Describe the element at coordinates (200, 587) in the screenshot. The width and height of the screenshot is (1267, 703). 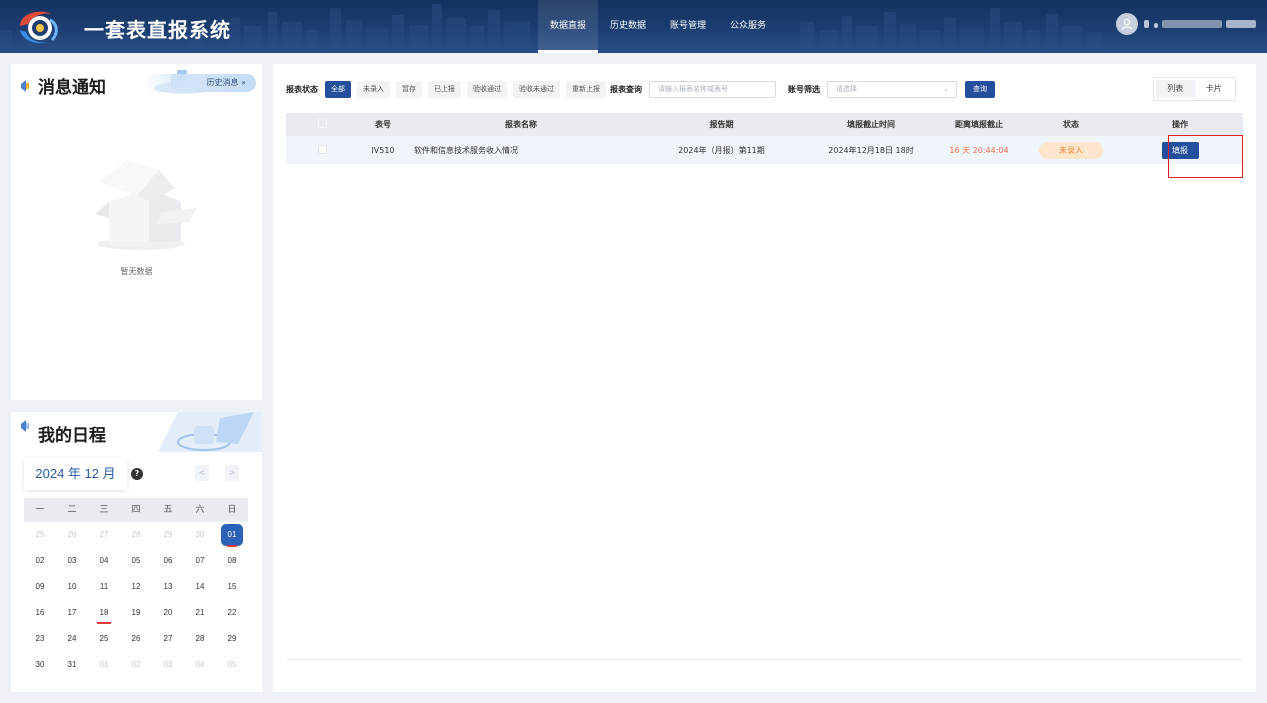
I see `calendar-day: 14` at that location.